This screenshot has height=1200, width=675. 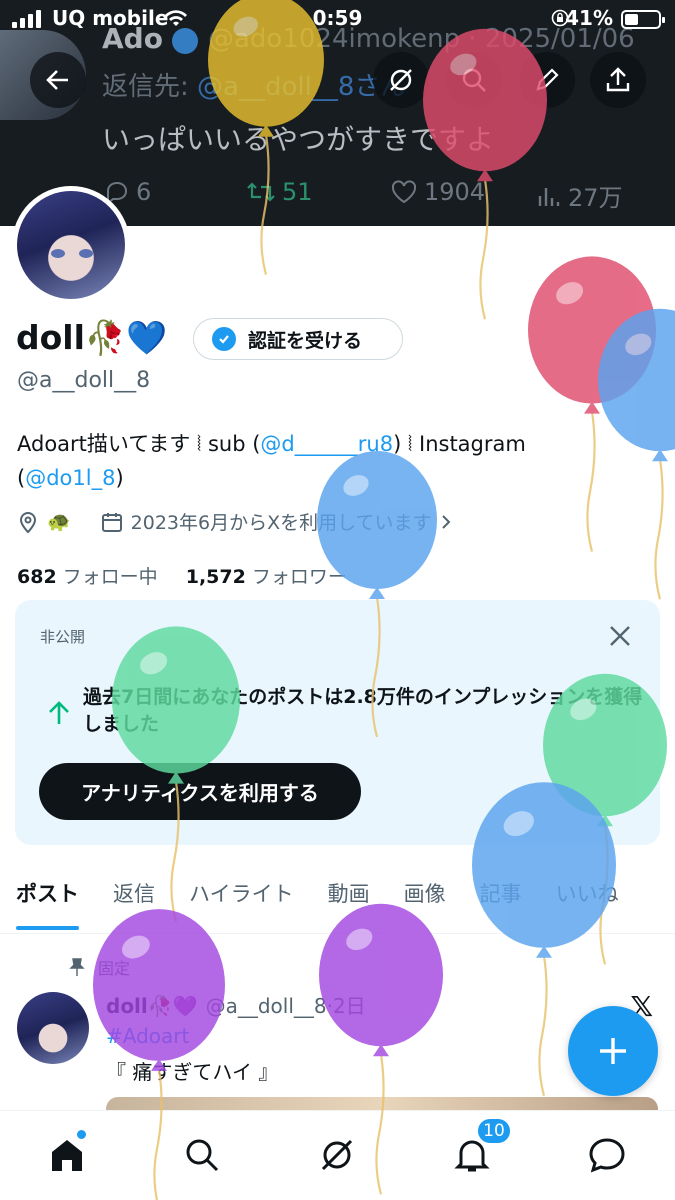 What do you see at coordinates (589, 18) in the screenshot?
I see `battery-percent: 41%` at bounding box center [589, 18].